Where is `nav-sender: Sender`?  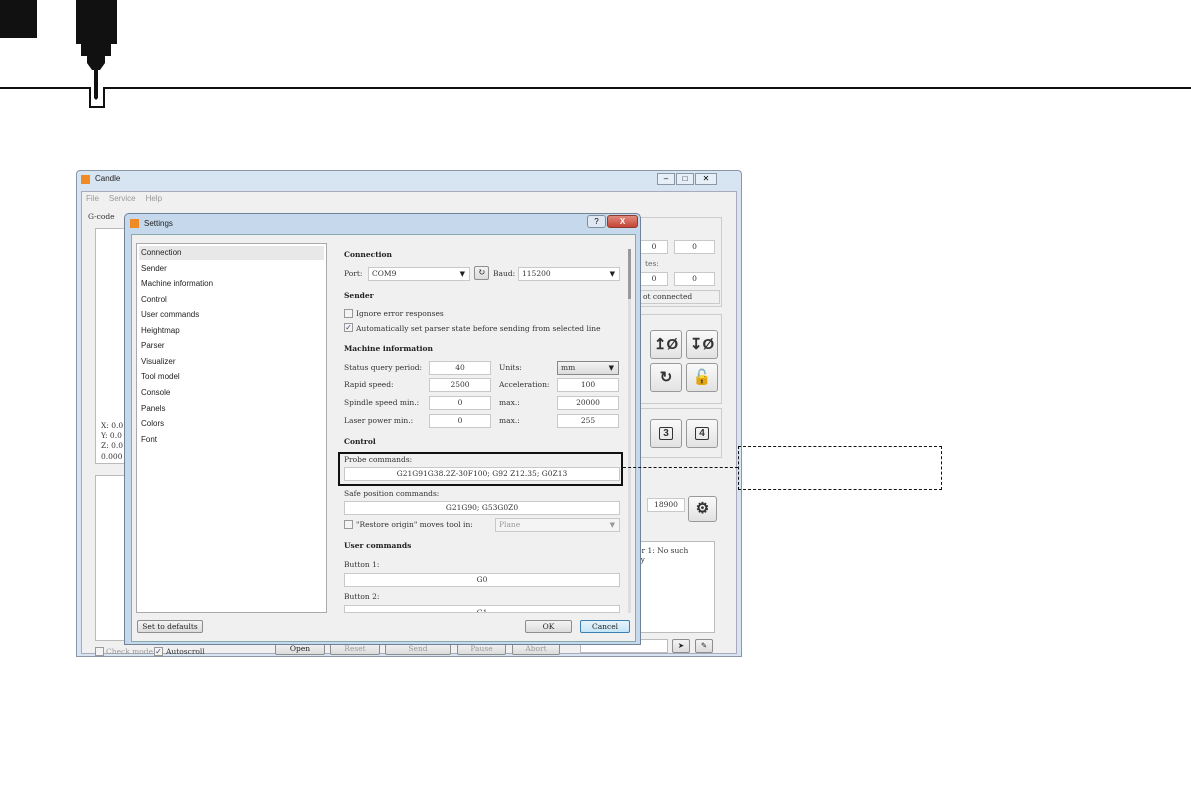 nav-sender: Sender is located at coordinates (154, 268).